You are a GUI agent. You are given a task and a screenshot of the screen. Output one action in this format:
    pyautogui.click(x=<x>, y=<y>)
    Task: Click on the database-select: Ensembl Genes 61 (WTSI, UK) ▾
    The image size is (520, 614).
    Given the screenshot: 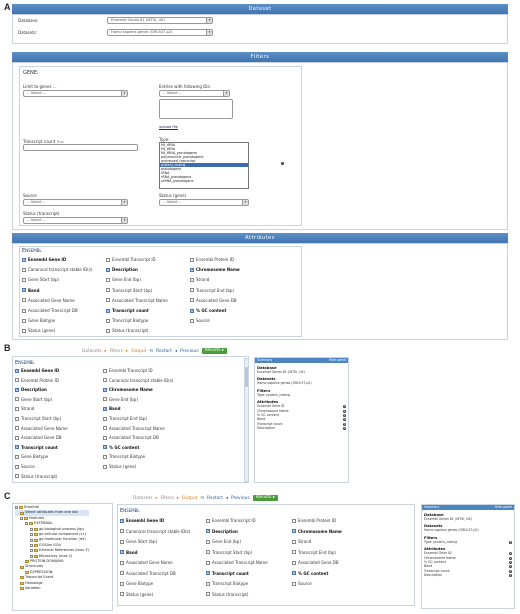 What is the action you would take?
    pyautogui.click(x=160, y=20)
    